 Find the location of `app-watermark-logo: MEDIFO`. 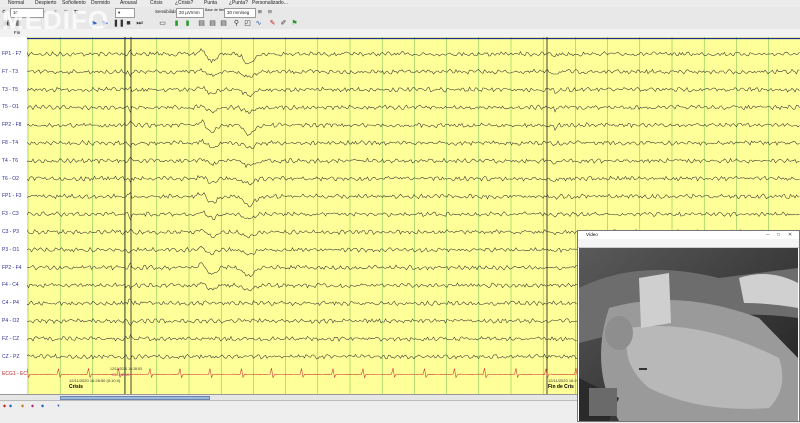

app-watermark-logo: MEDIFO is located at coordinates (56, 20).